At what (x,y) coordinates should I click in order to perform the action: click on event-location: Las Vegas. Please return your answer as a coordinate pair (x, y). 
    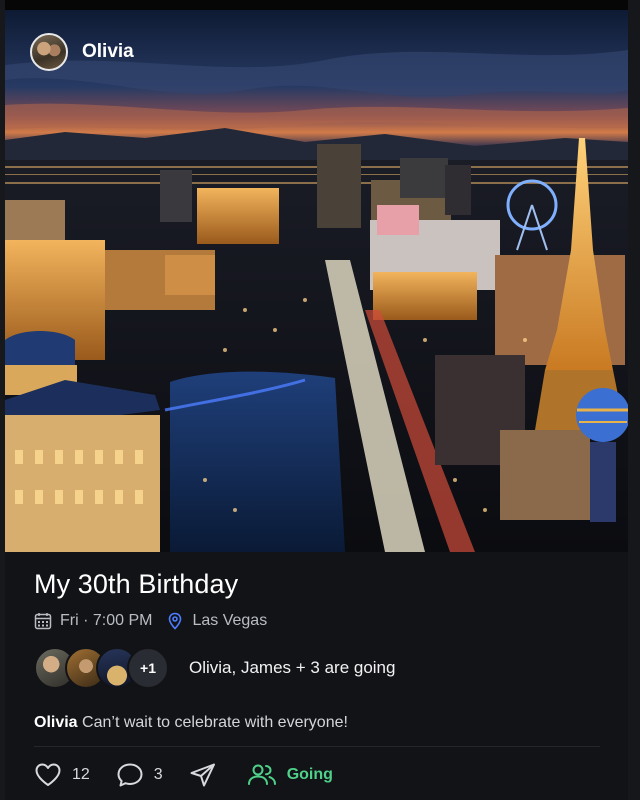
    Looking at the image, I should click on (229, 621).